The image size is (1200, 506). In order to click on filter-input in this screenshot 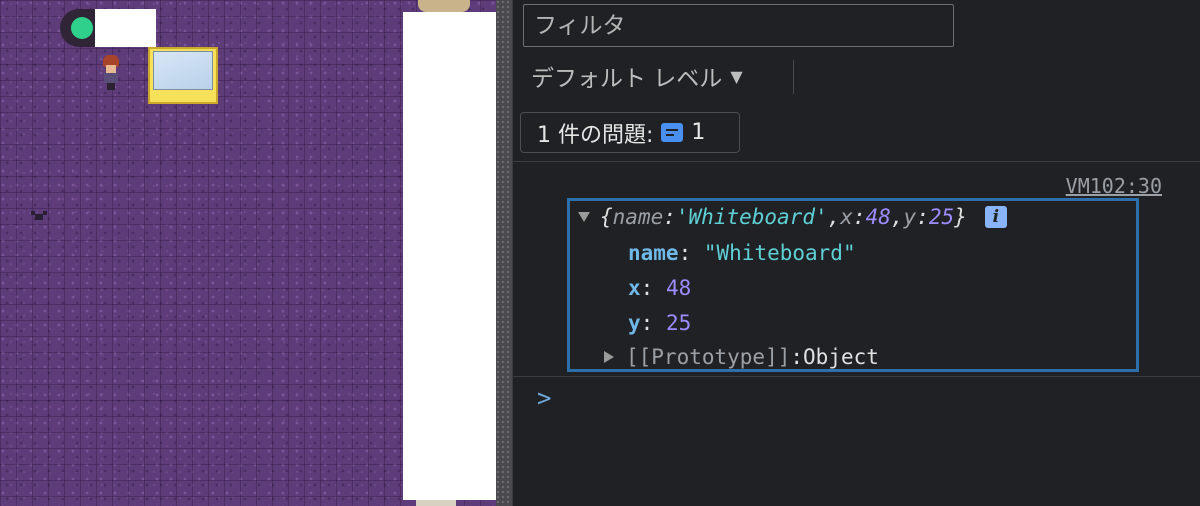, I will do `click(738, 25)`.